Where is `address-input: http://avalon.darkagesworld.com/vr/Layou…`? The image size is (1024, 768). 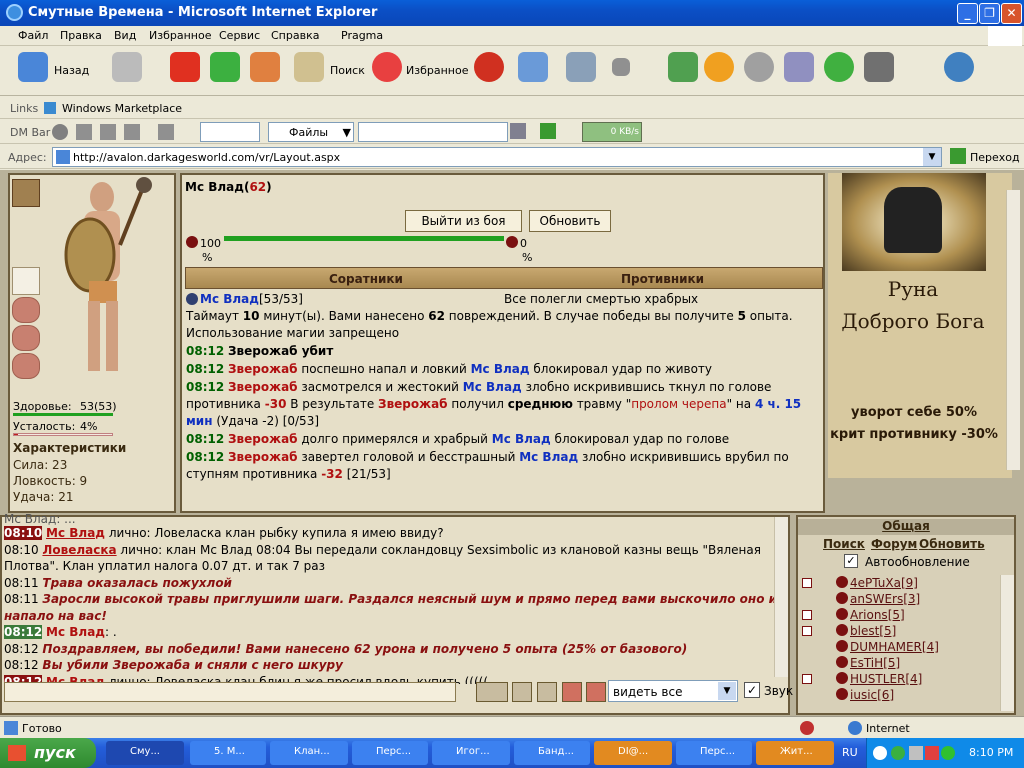 address-input: http://avalon.darkagesworld.com/vr/Layou… is located at coordinates (497, 157).